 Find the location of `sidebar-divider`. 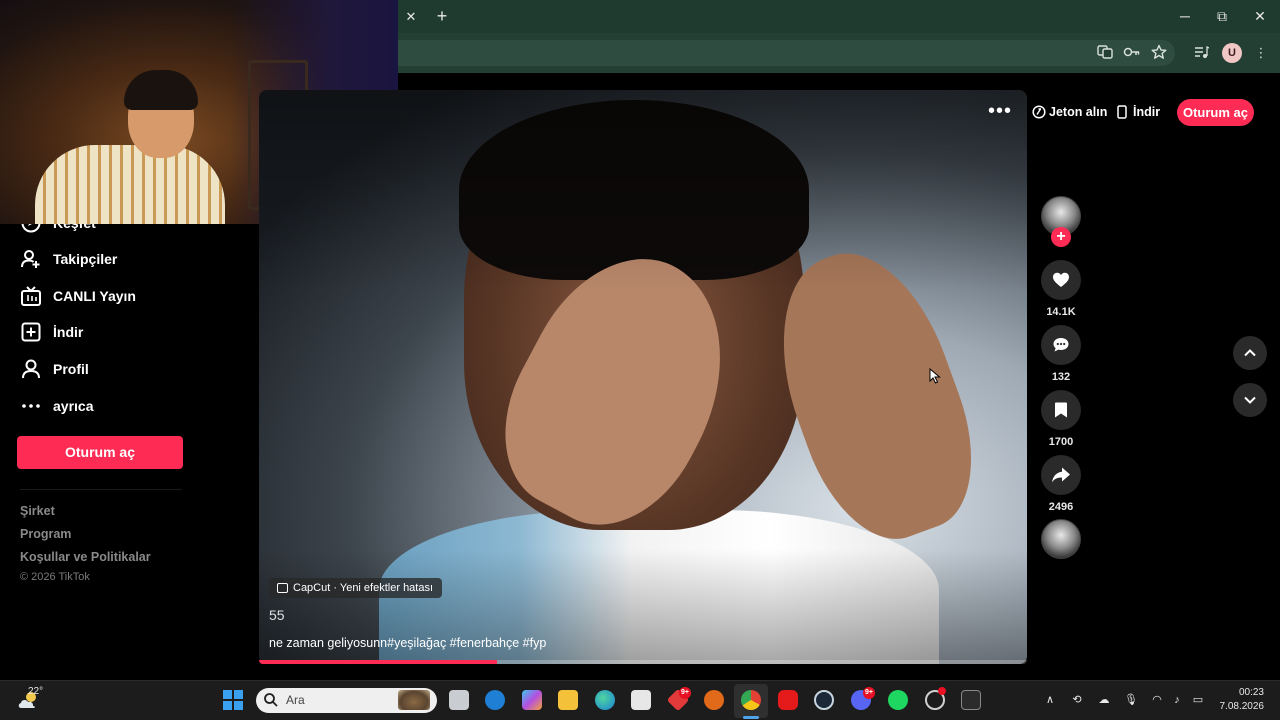

sidebar-divider is located at coordinates (101, 489).